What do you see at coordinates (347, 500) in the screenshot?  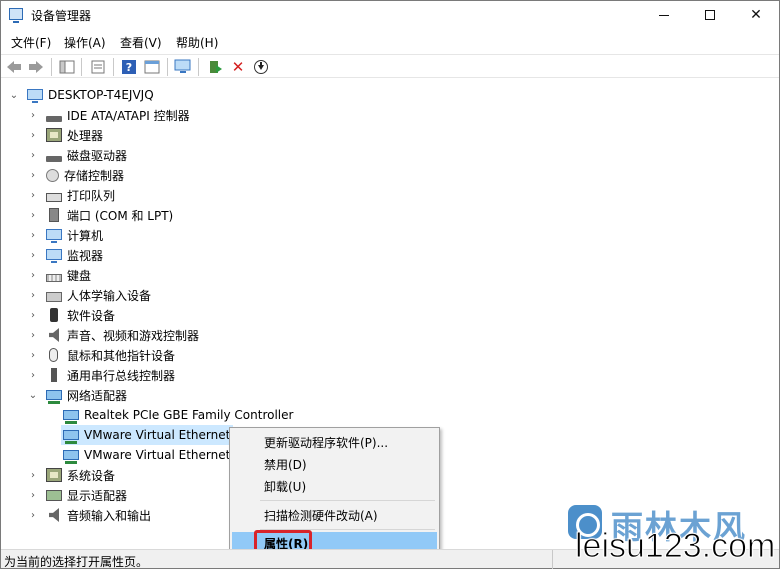 I see `menu-separator` at bounding box center [347, 500].